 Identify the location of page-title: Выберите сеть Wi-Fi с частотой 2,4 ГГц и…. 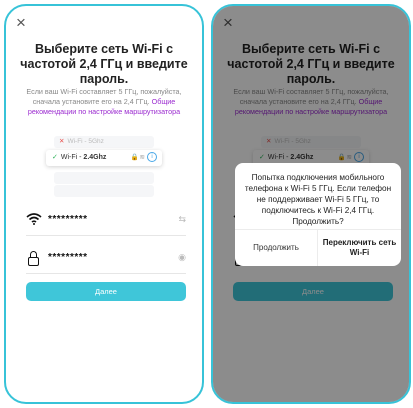
(104, 64).